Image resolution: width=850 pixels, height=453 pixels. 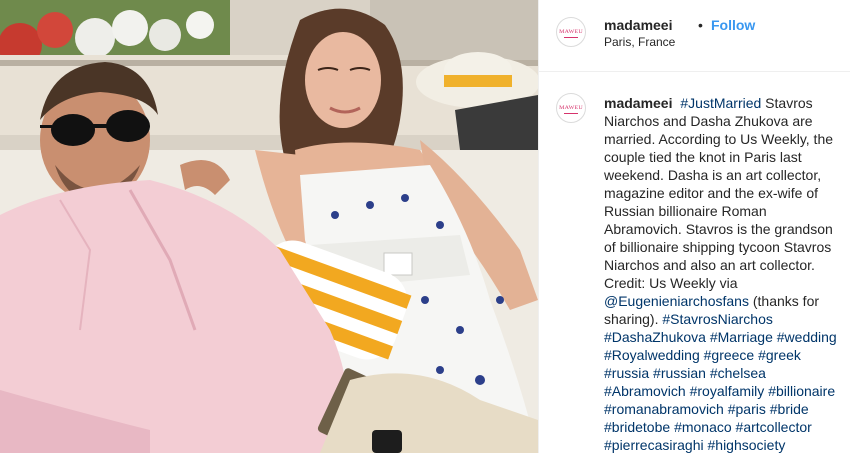 What do you see at coordinates (703, 427) in the screenshot?
I see `hashtag-link: #monaco` at bounding box center [703, 427].